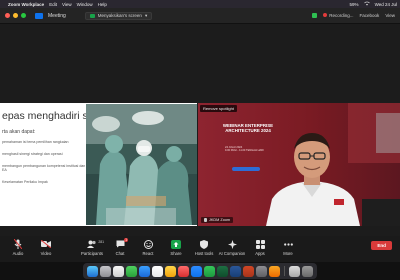  I want to click on macos-dock, so click(200, 271).